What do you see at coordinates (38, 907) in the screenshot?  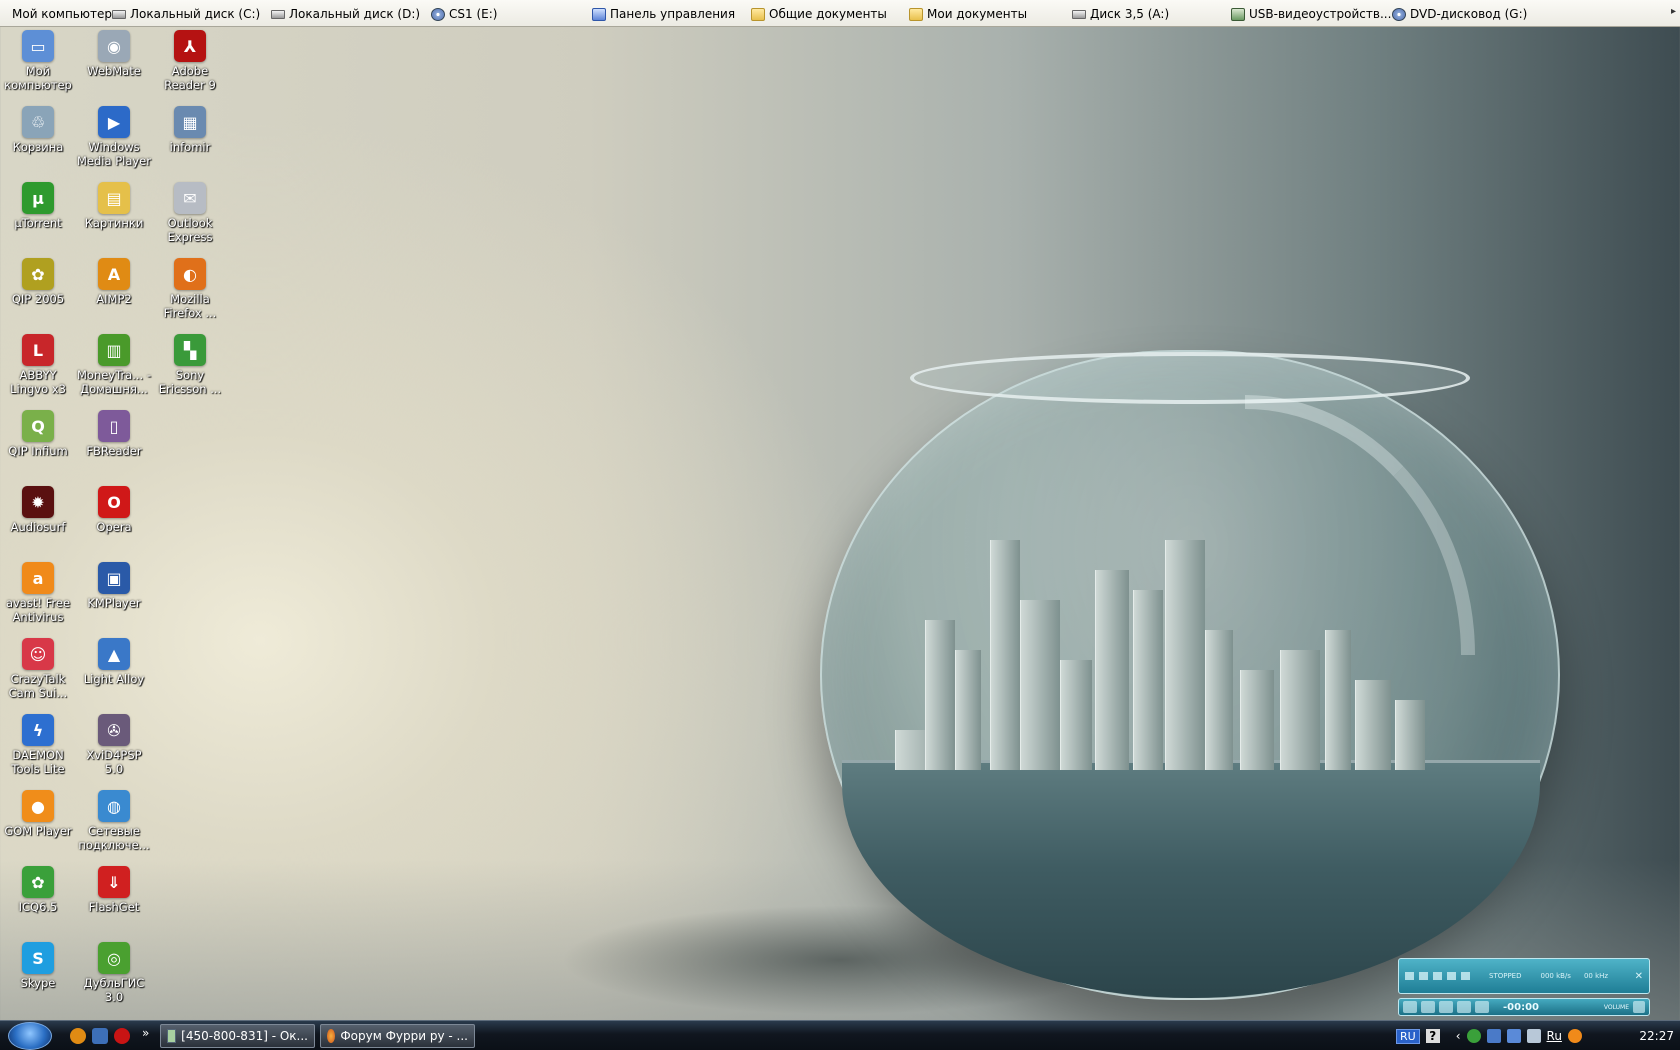 I see `desktop-shortcut-label: ICQ6.5` at bounding box center [38, 907].